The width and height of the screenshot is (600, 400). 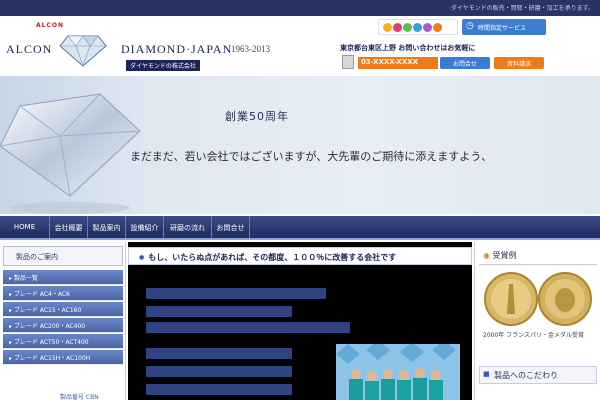 What do you see at coordinates (504, 27) in the screenshot?
I see `time-service-button: 時間指定サービス` at bounding box center [504, 27].